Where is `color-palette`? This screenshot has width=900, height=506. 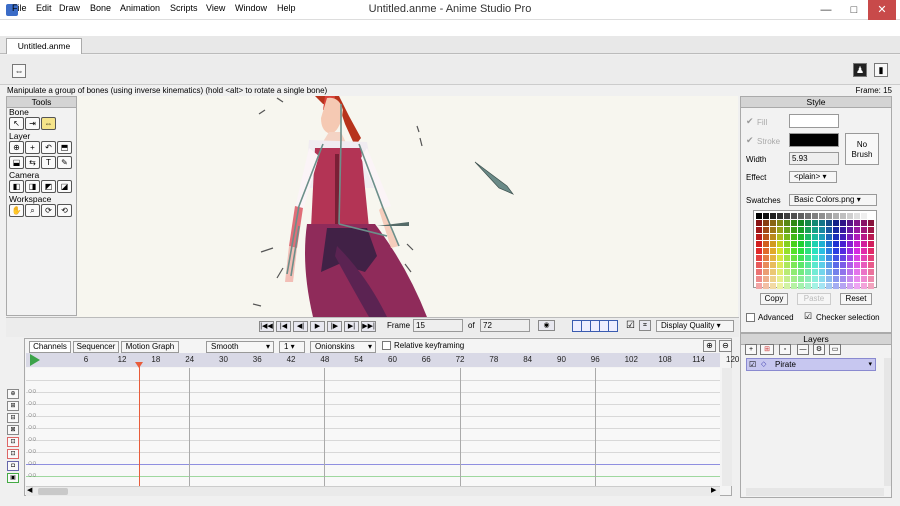 color-palette is located at coordinates (815, 249).